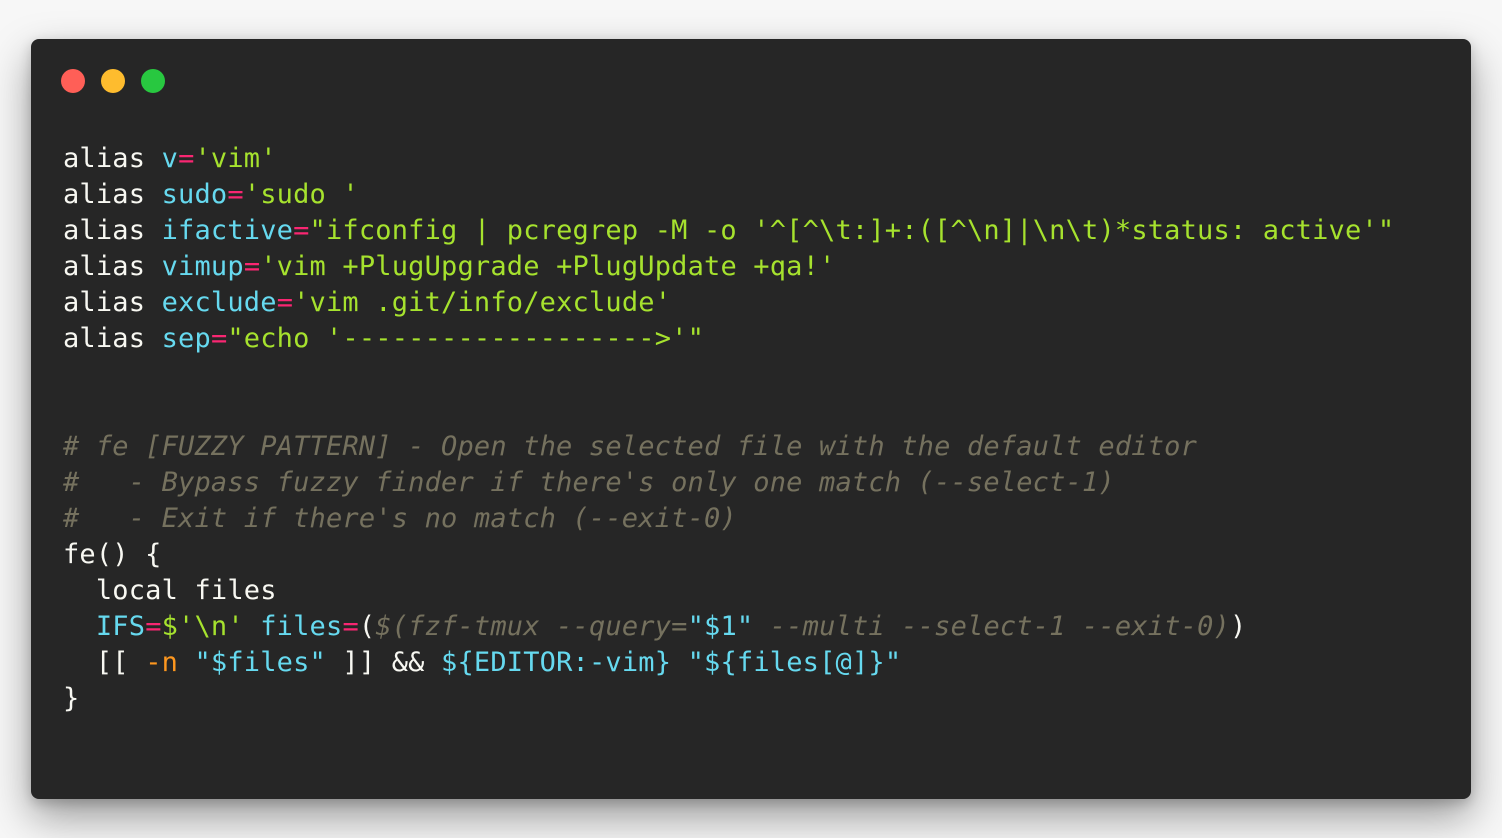 The height and width of the screenshot is (838, 1502). I want to click on code-token-text: local files, so click(170, 590).